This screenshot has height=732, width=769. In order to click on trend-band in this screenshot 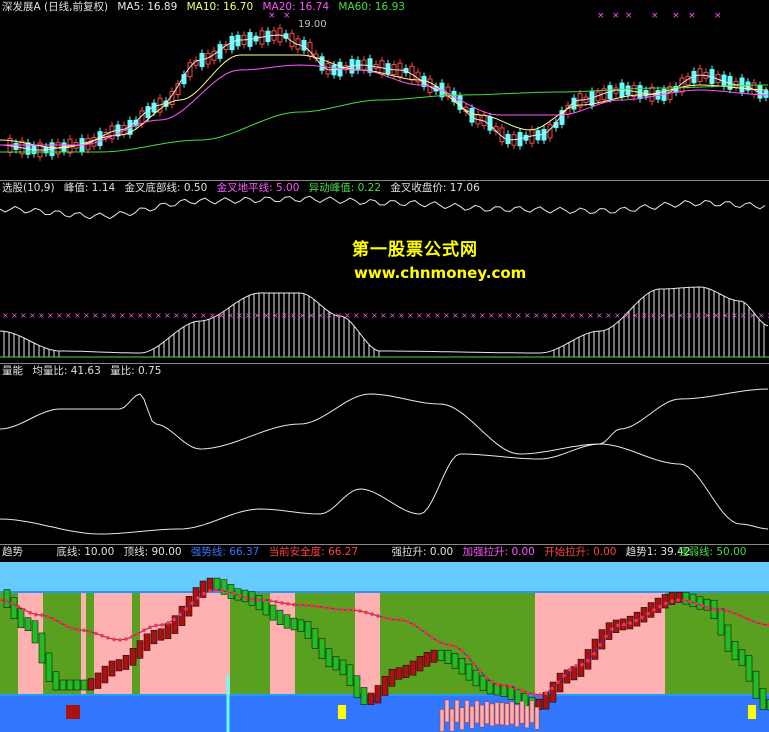, I will do `click(462, 644)`.